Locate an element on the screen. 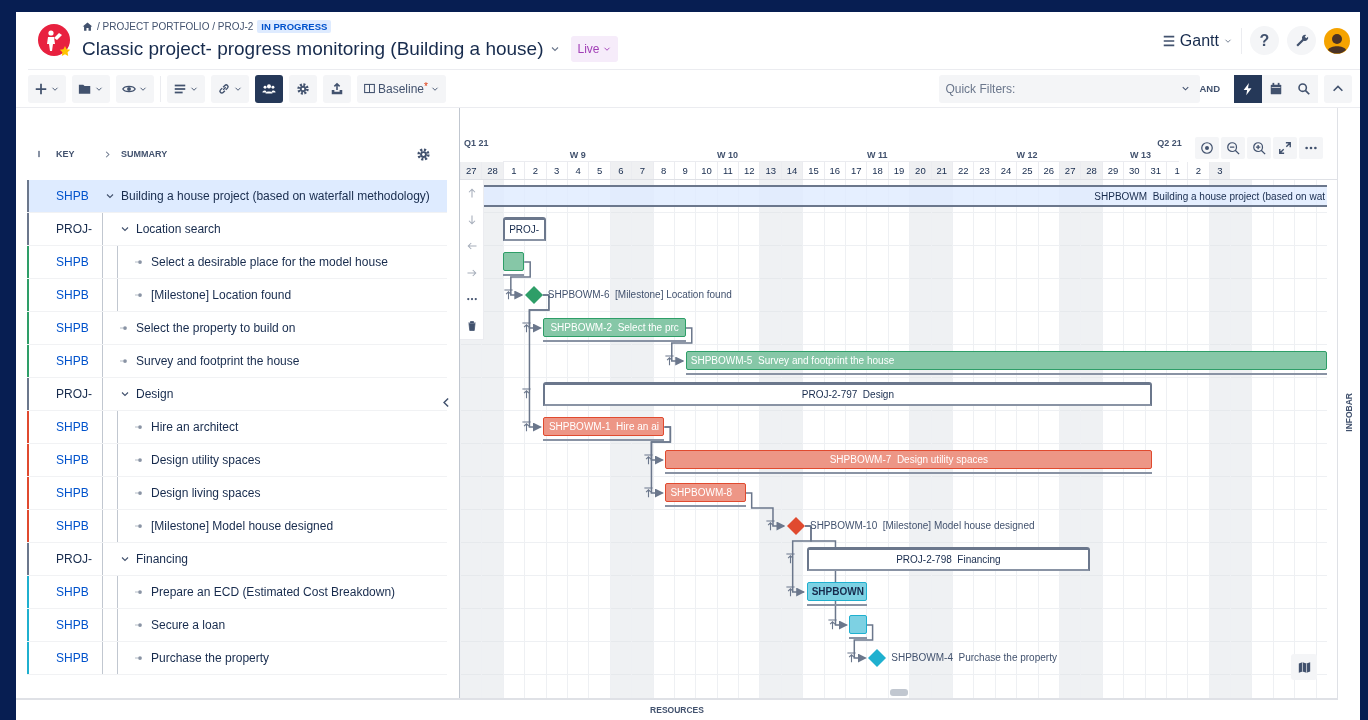 This screenshot has width=1368, height=720. operator-label: AND is located at coordinates (1209, 88).